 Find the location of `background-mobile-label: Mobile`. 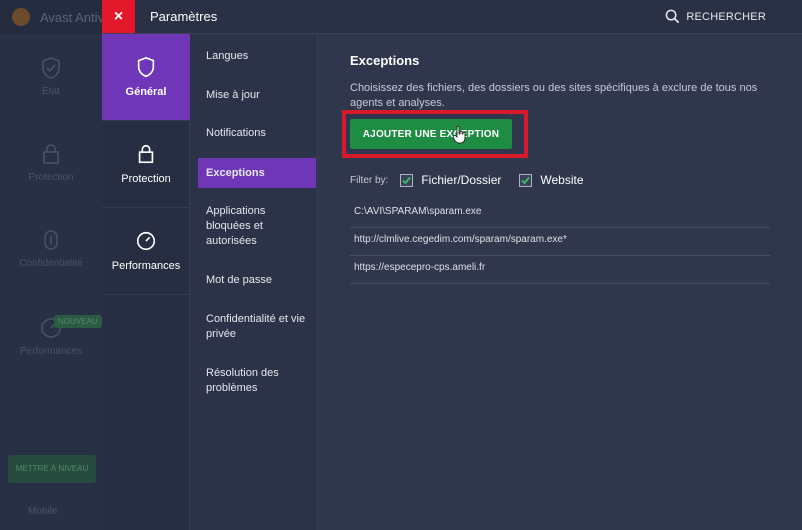

background-mobile-label: Mobile is located at coordinates (43, 511).